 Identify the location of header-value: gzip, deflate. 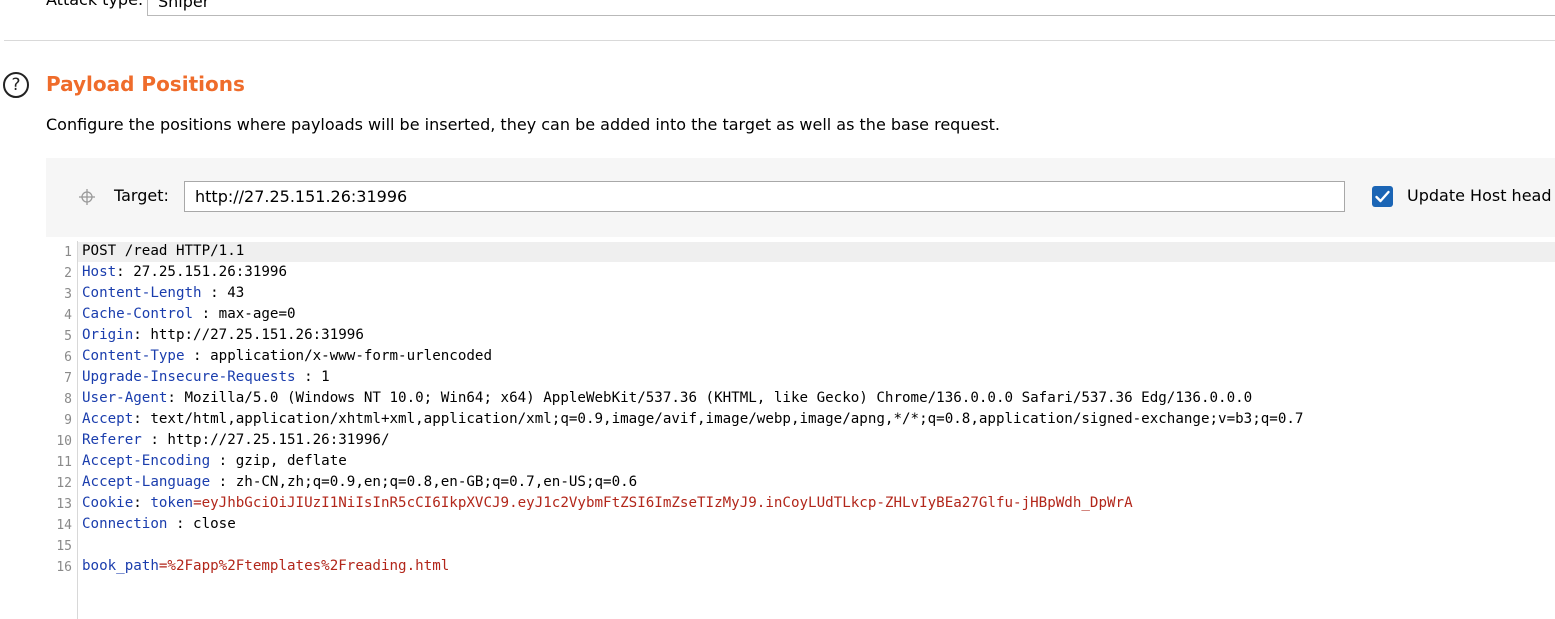
(291, 461).